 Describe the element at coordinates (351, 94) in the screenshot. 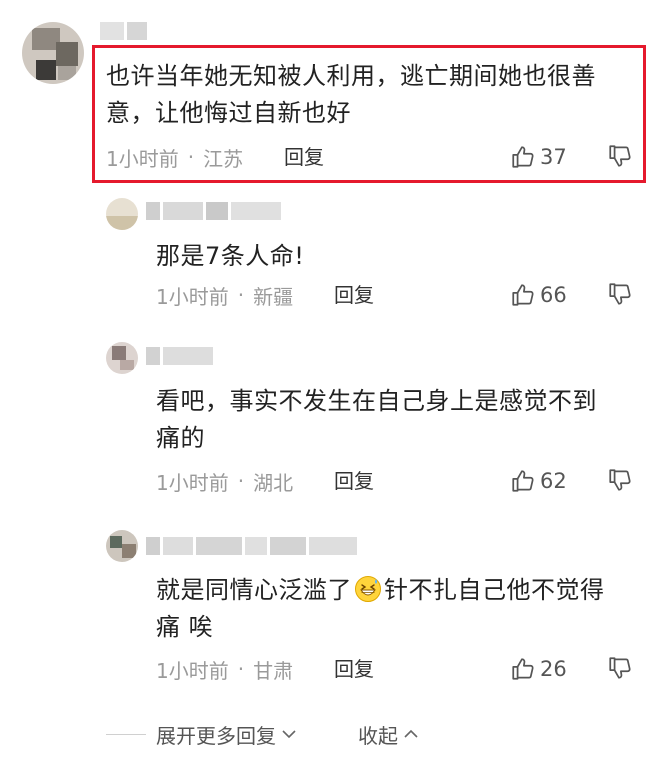

I see `comment-text: 也许当年她无知被人利用，逃亡期间她也很善 意，让他悔过自新也好` at that location.